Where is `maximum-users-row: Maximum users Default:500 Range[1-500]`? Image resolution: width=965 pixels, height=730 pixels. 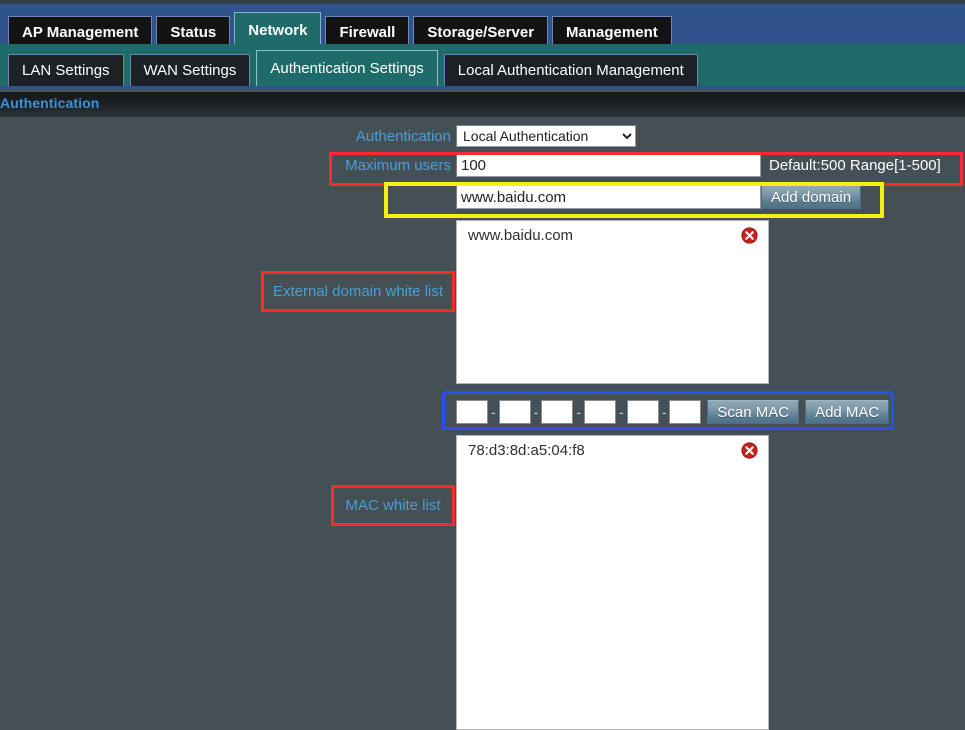
maximum-users-row: Maximum users Default:500 Range[1-500] is located at coordinates (640, 165).